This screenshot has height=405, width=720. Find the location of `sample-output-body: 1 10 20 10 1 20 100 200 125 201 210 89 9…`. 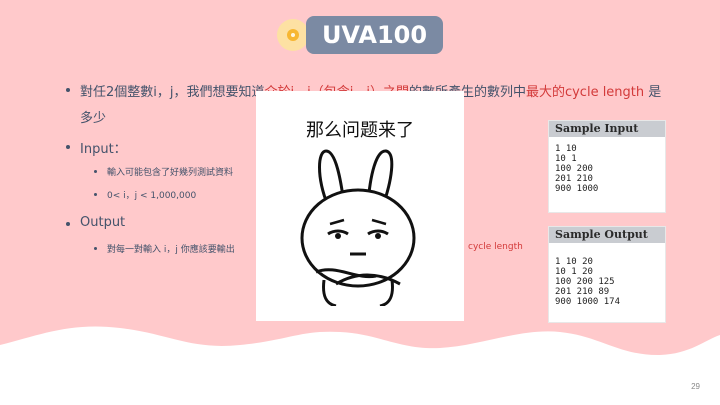

sample-output-body: 1 10 20 10 1 20 100 200 125 201 210 89 9… is located at coordinates (607, 275).